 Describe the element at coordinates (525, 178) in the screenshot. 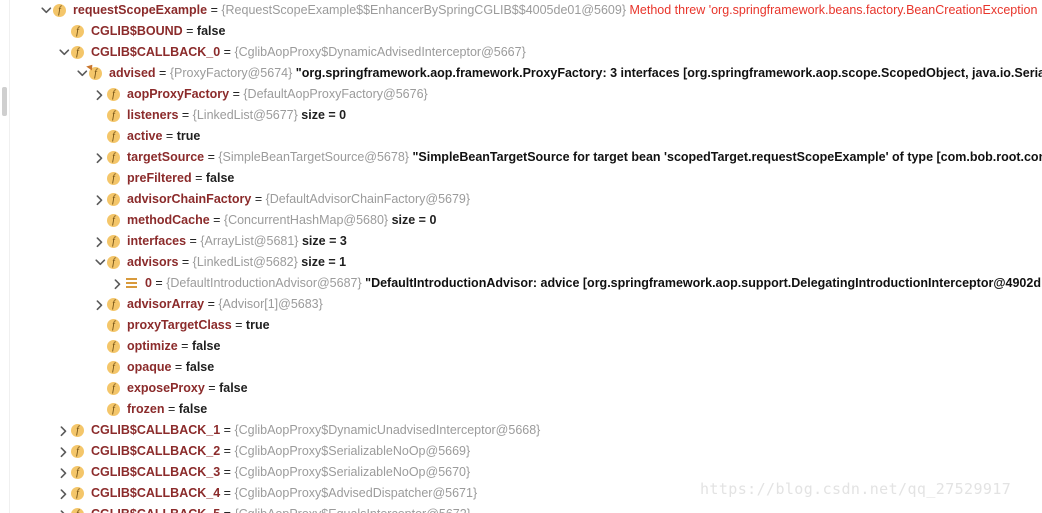

I see `tree-row: f preFiltered = false` at that location.